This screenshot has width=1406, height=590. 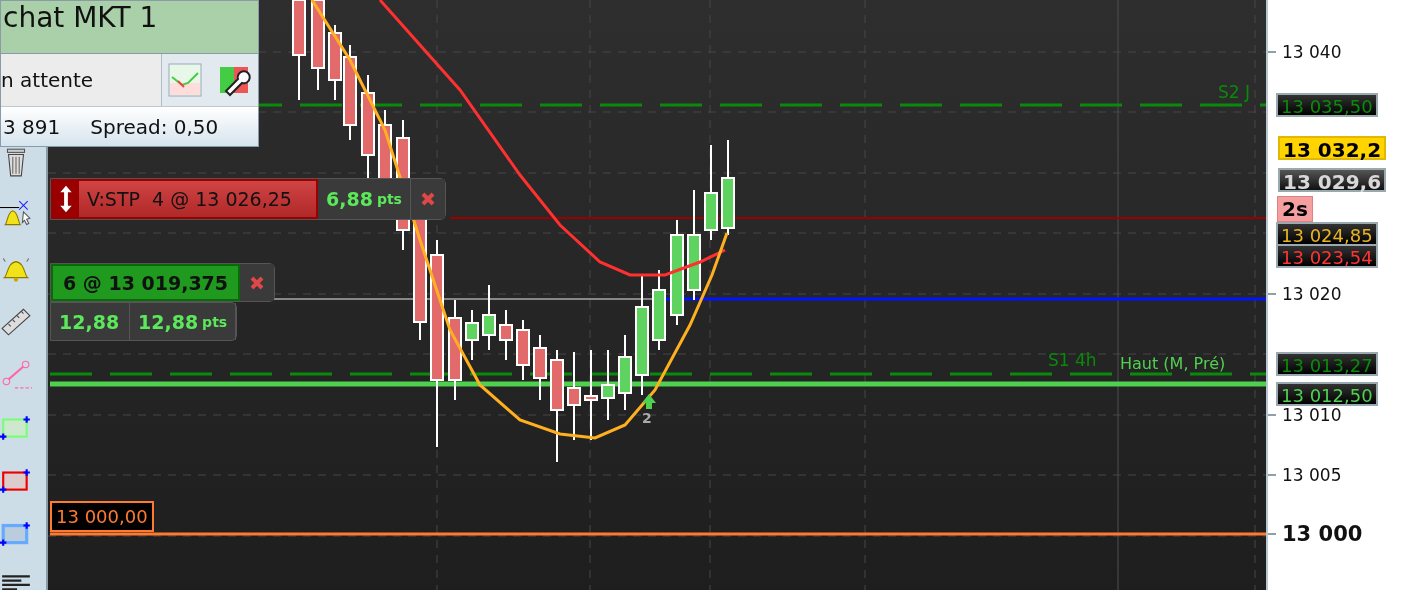 What do you see at coordinates (1312, 475) in the screenshot?
I see `axis-tick-label: 13 005` at bounding box center [1312, 475].